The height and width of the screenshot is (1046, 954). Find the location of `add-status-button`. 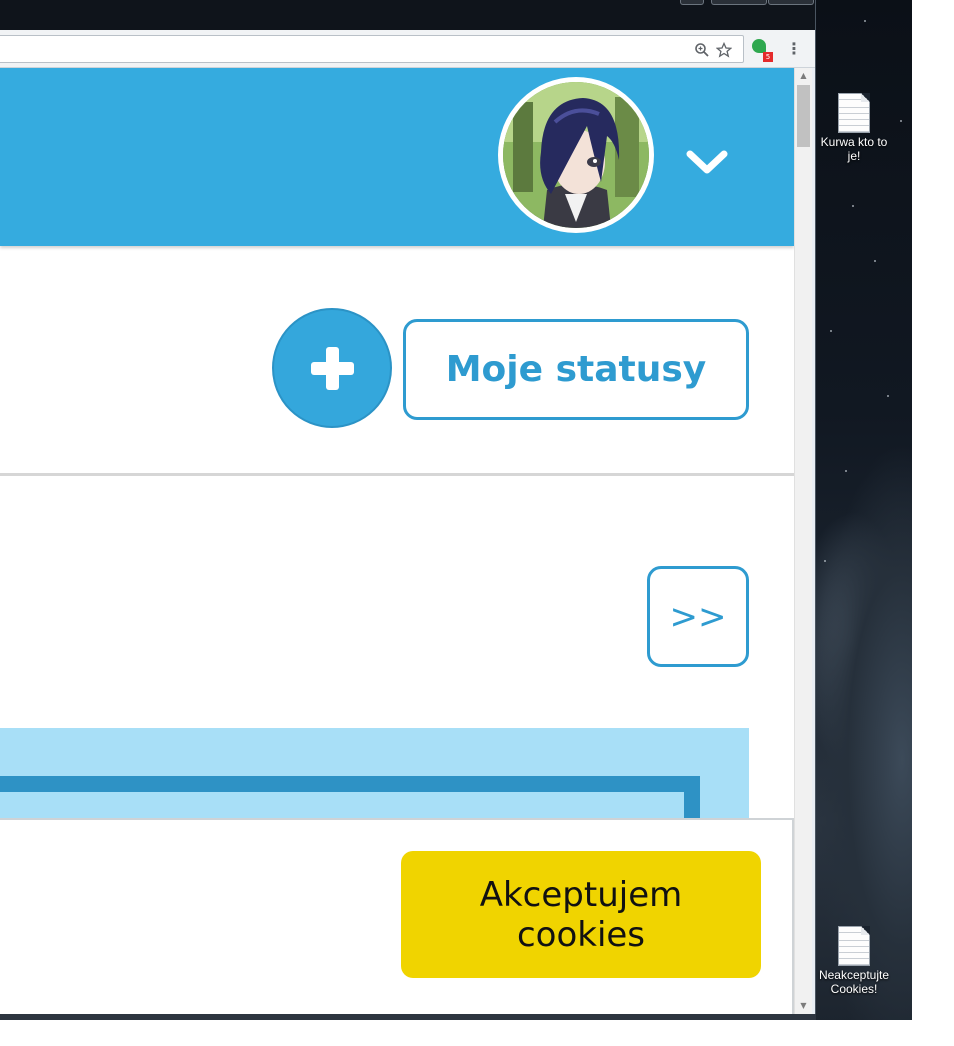

add-status-button is located at coordinates (332, 368).